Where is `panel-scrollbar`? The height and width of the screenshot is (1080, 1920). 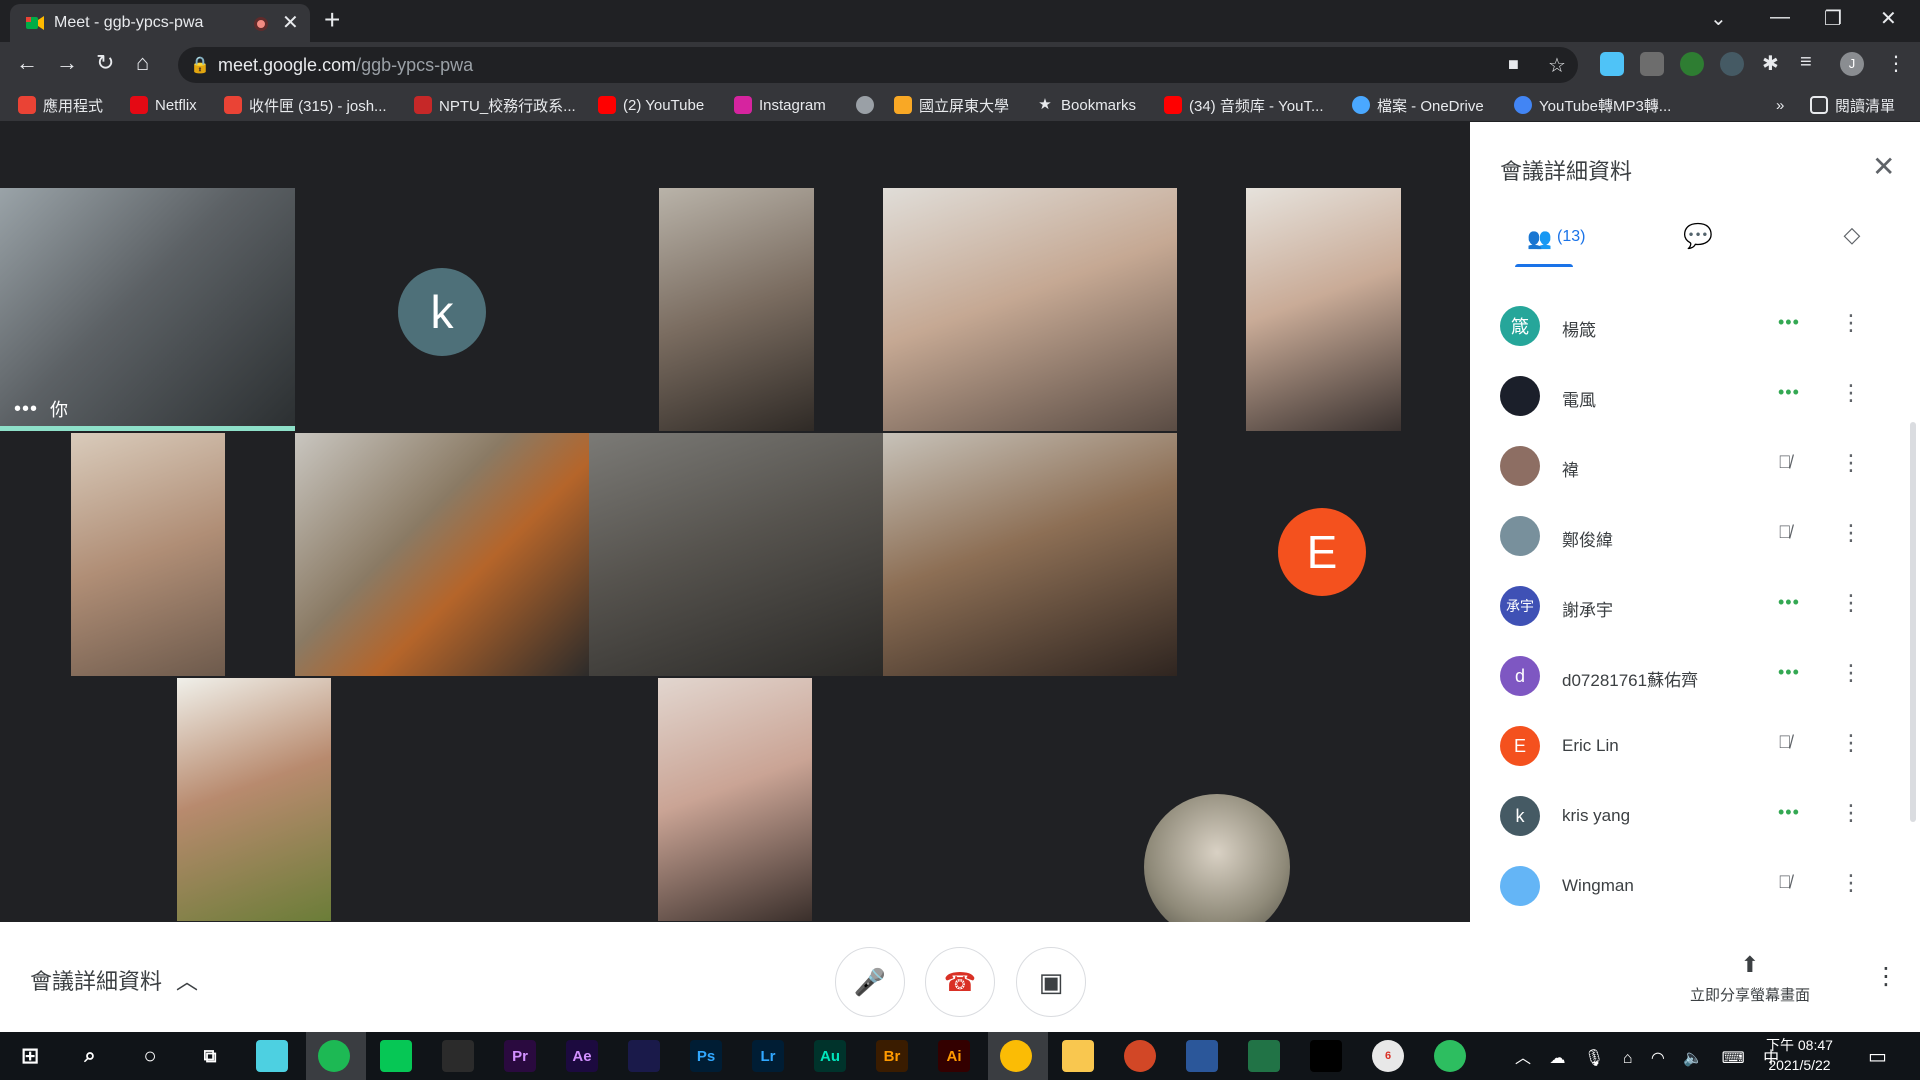 panel-scrollbar is located at coordinates (1913, 622).